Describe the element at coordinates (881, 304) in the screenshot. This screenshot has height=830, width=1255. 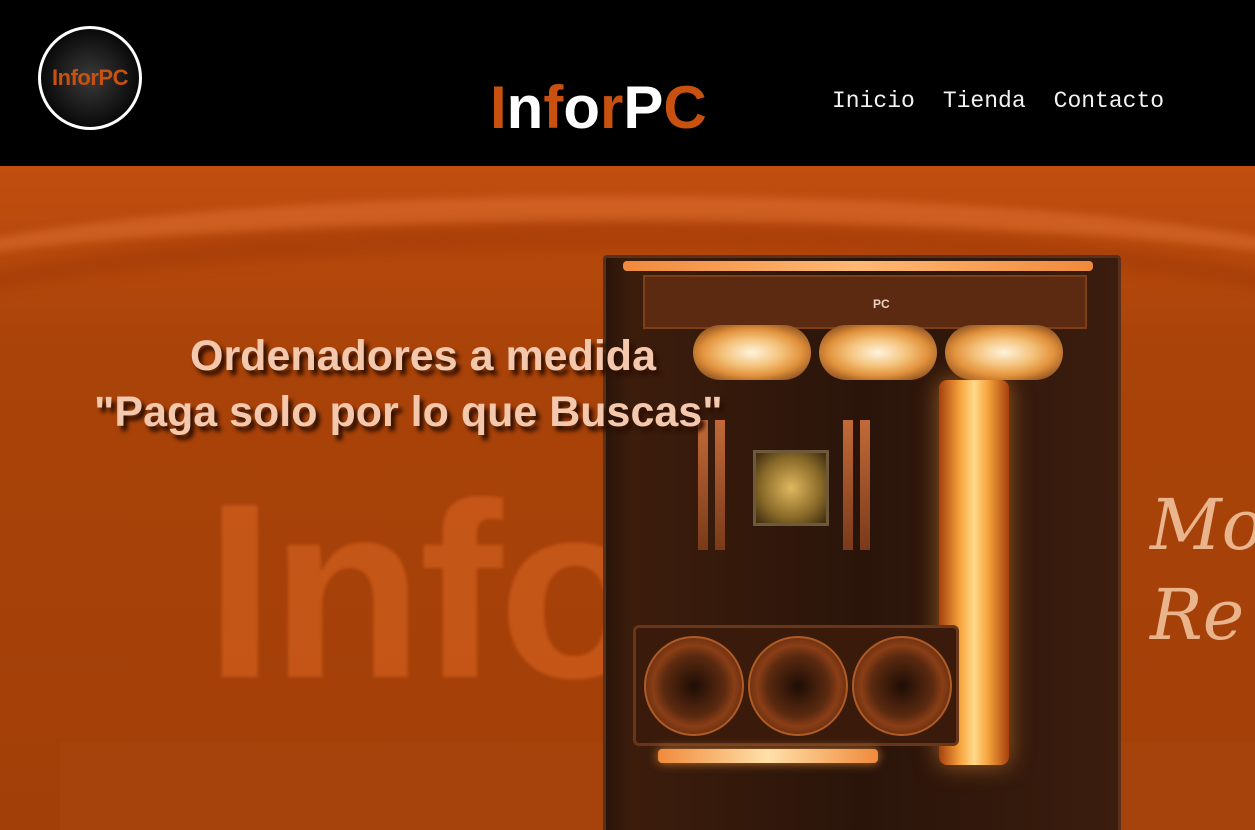
I see `pc-case-label: PC` at that location.